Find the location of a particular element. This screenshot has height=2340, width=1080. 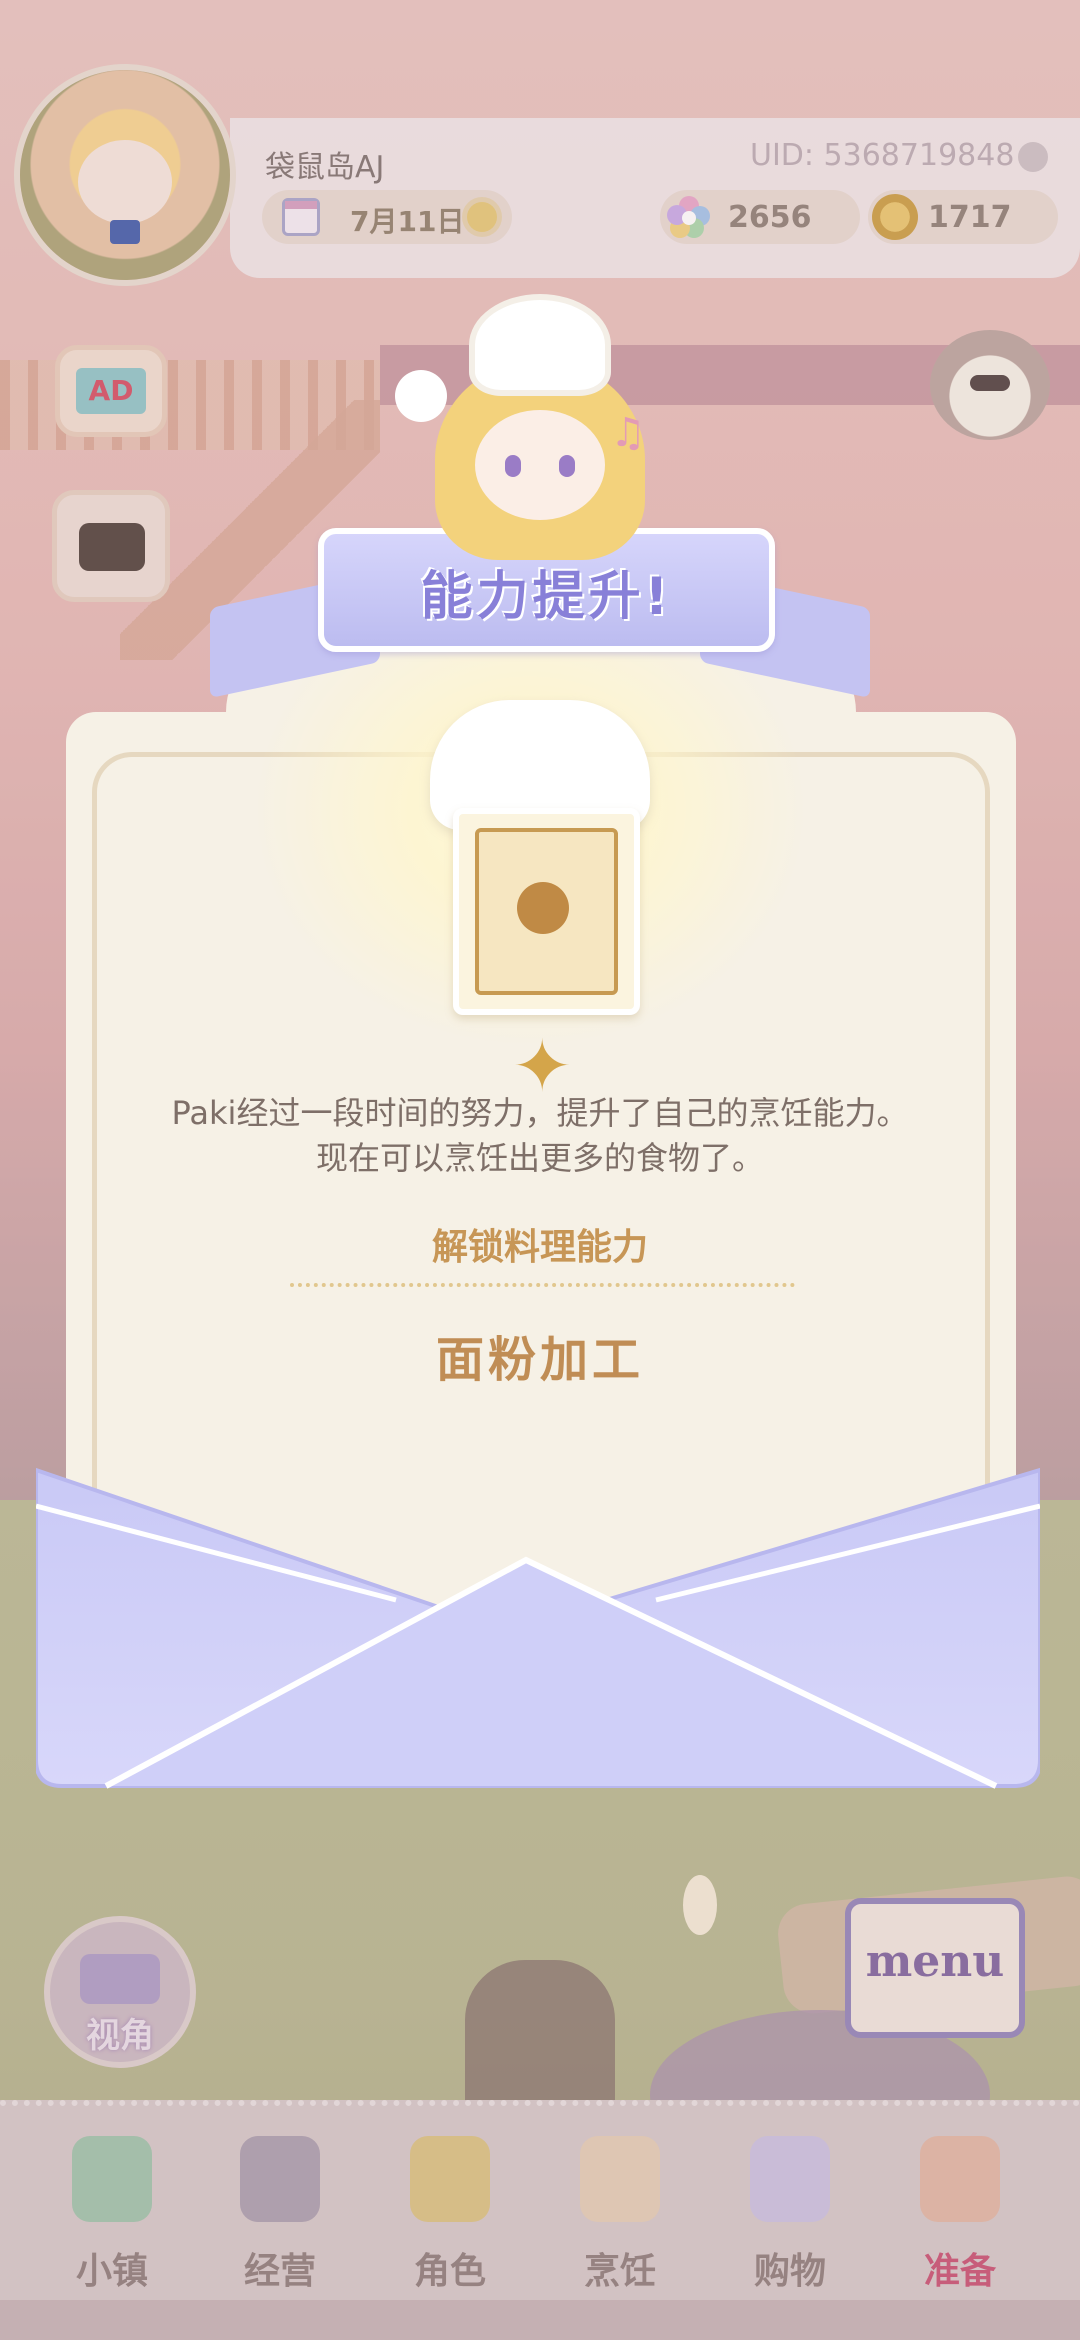

unlock-heading: 解锁料理能力 is located at coordinates (539, 1247).